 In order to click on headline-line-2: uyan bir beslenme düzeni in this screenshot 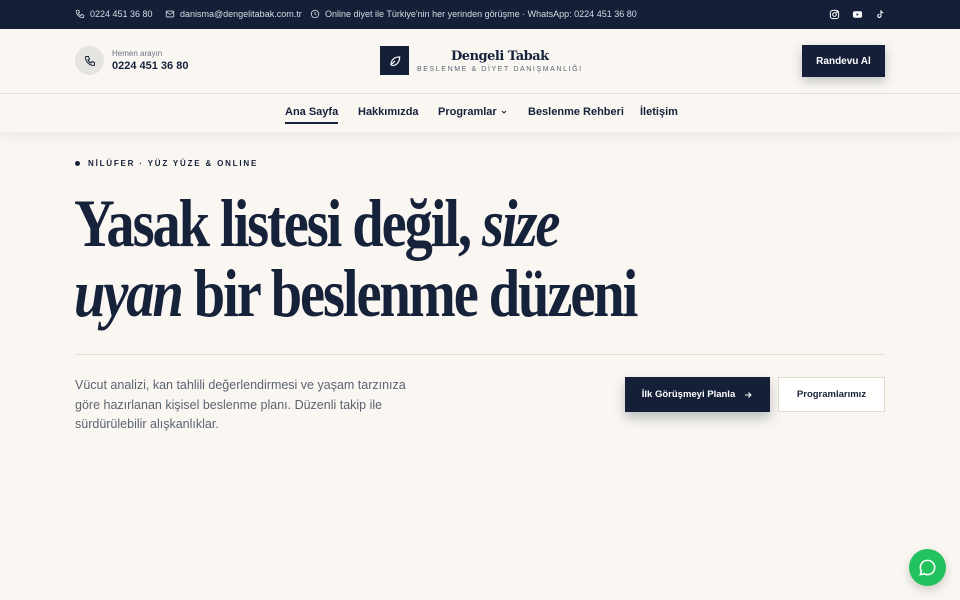, I will do `click(414, 293)`.